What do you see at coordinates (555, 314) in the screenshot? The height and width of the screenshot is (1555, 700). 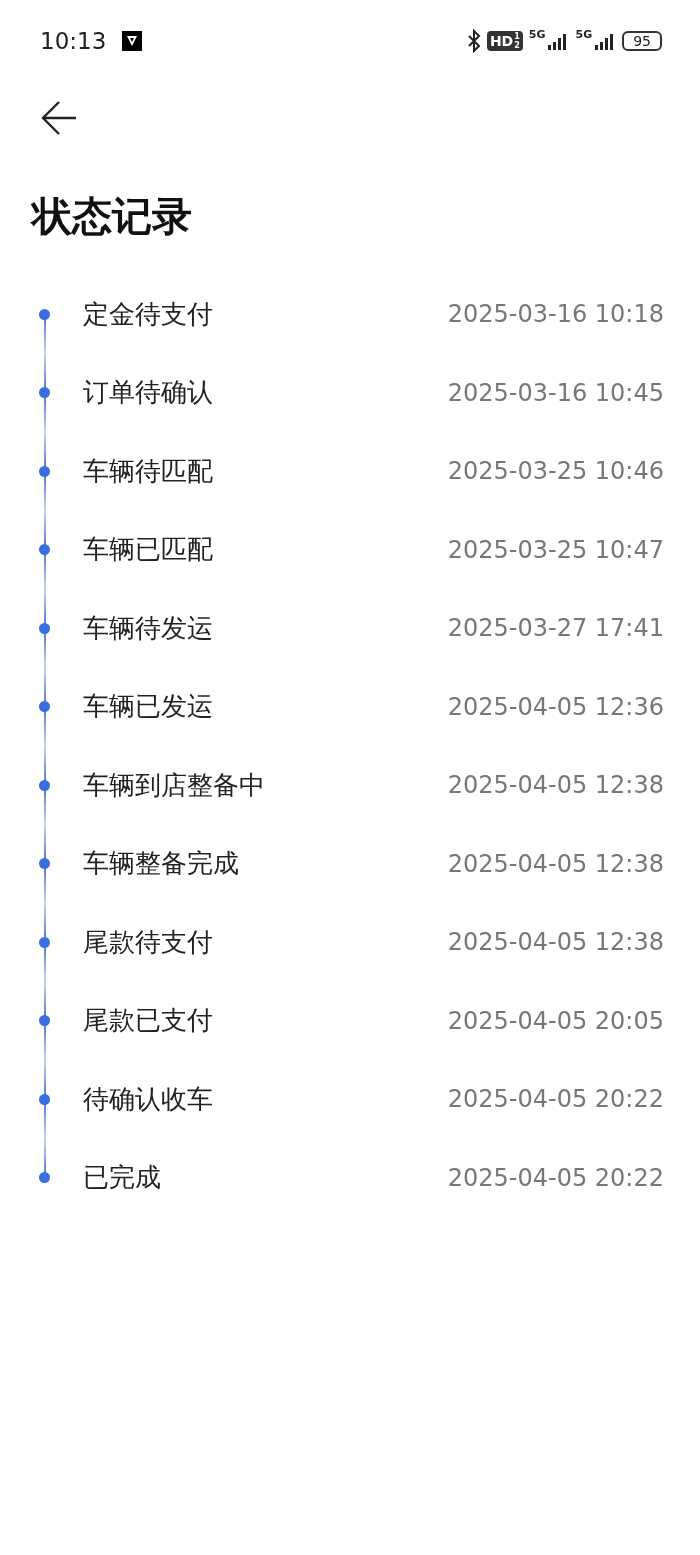 I see `timestamp-text: 2025-03-16 10:18` at bounding box center [555, 314].